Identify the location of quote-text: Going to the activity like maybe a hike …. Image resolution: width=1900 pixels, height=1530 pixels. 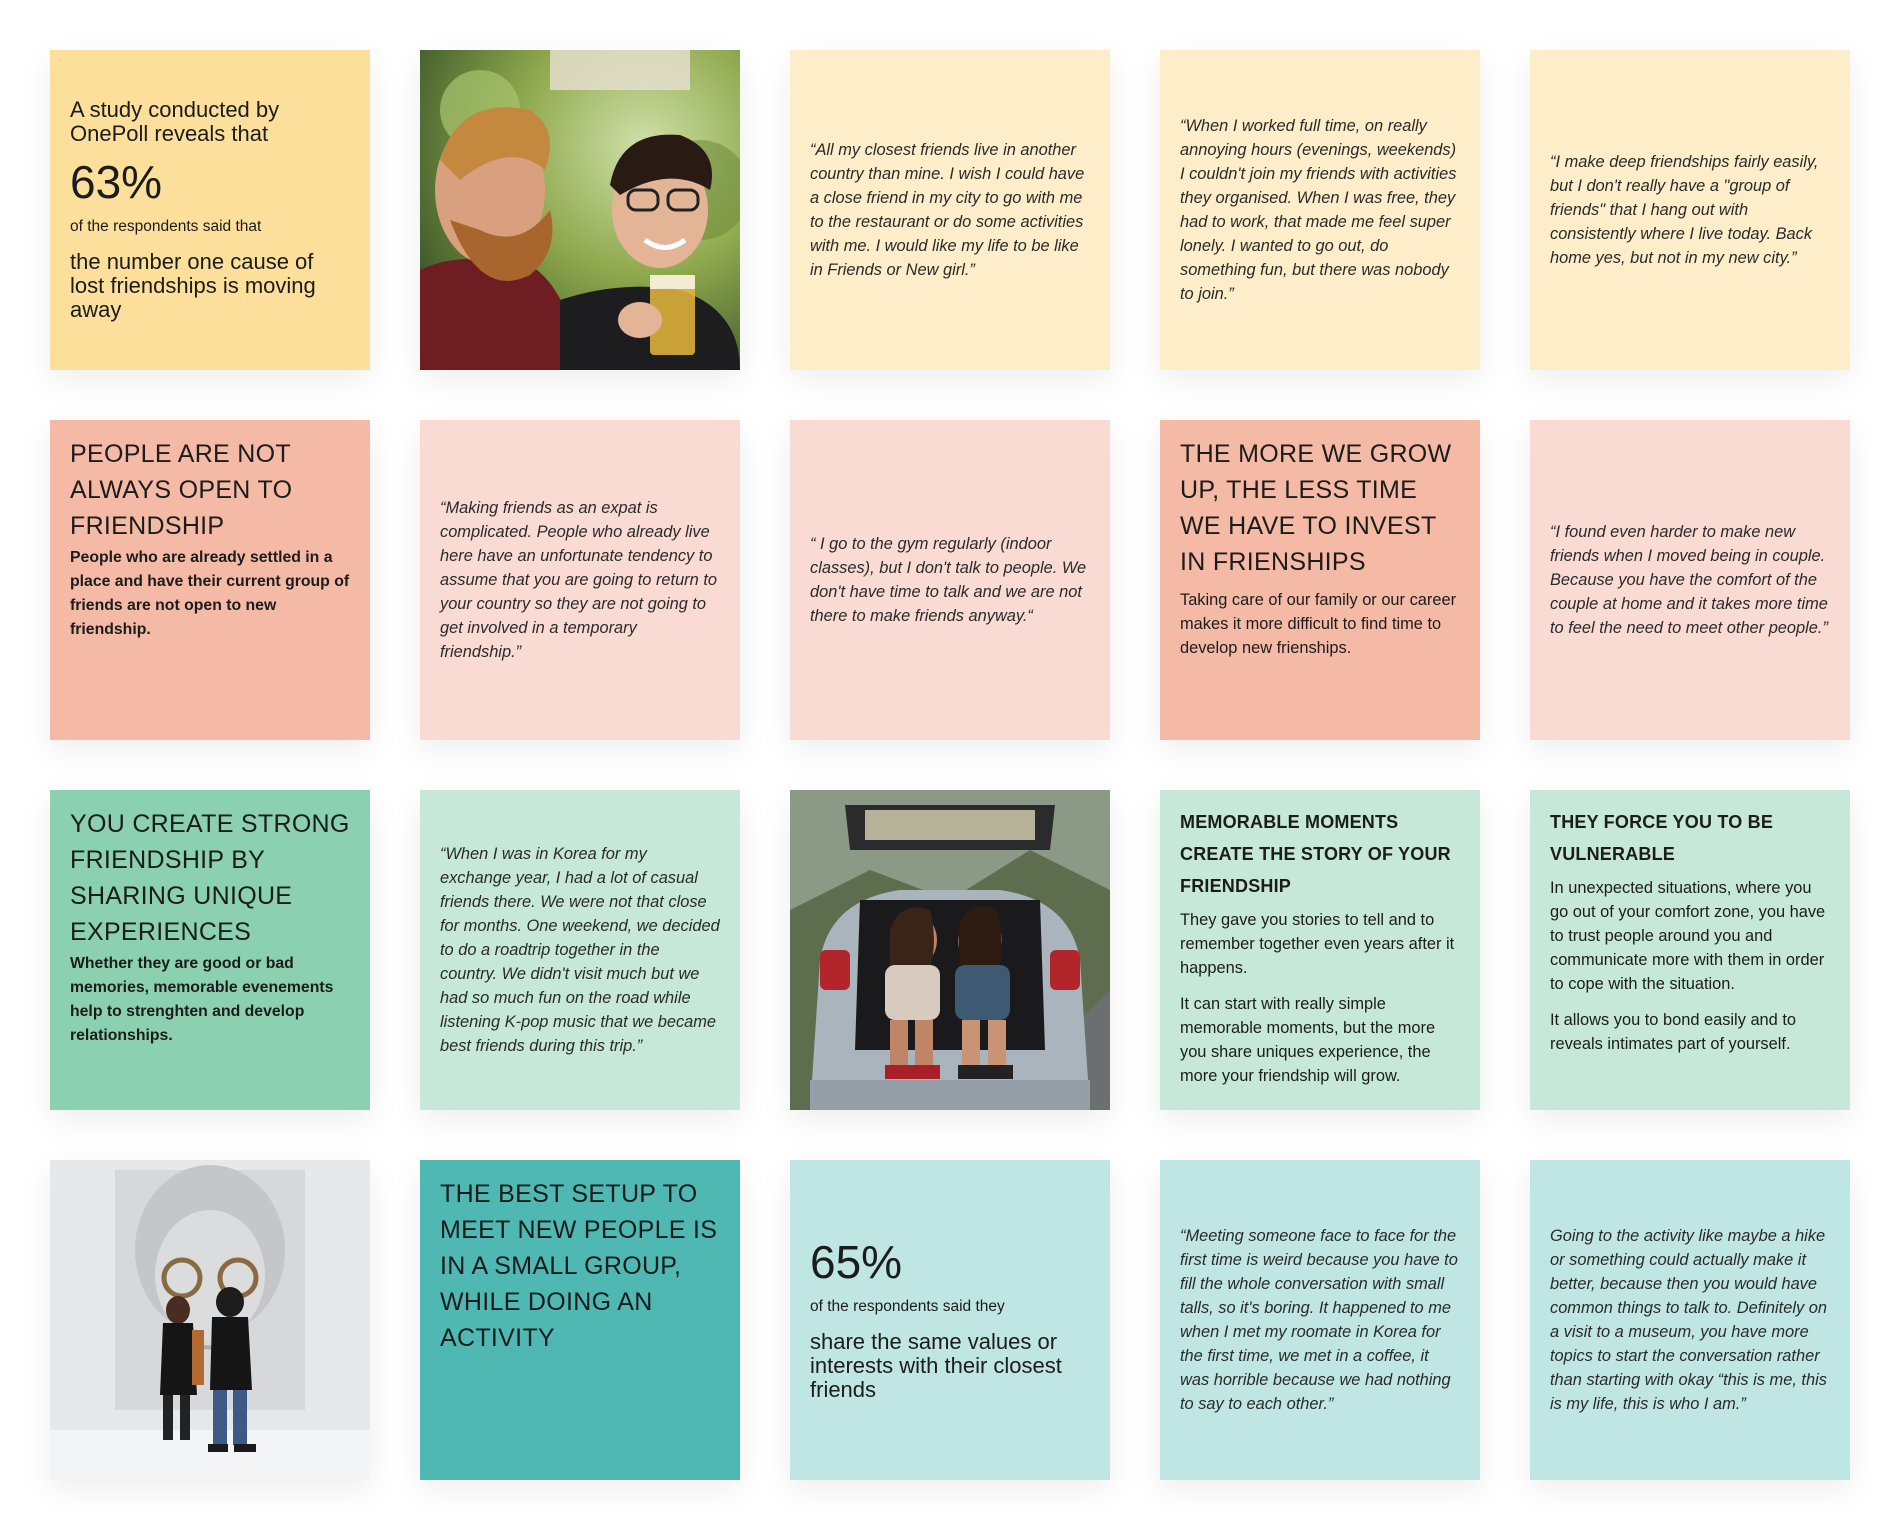
(1688, 1320).